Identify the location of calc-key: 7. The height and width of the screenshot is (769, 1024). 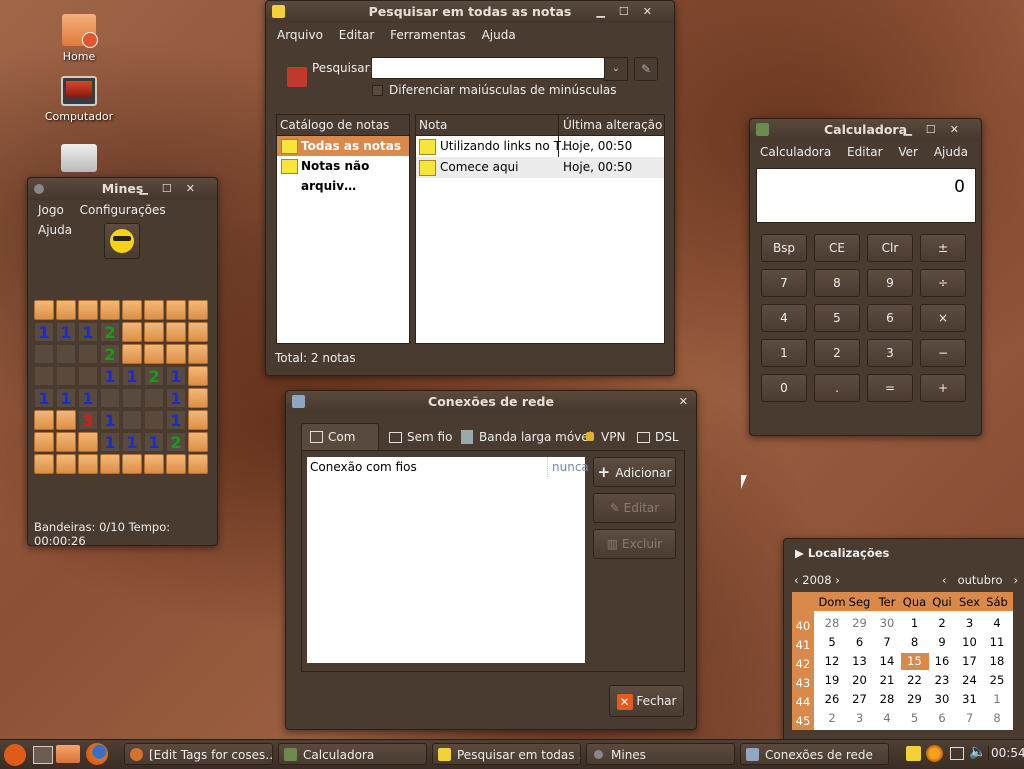
(784, 283).